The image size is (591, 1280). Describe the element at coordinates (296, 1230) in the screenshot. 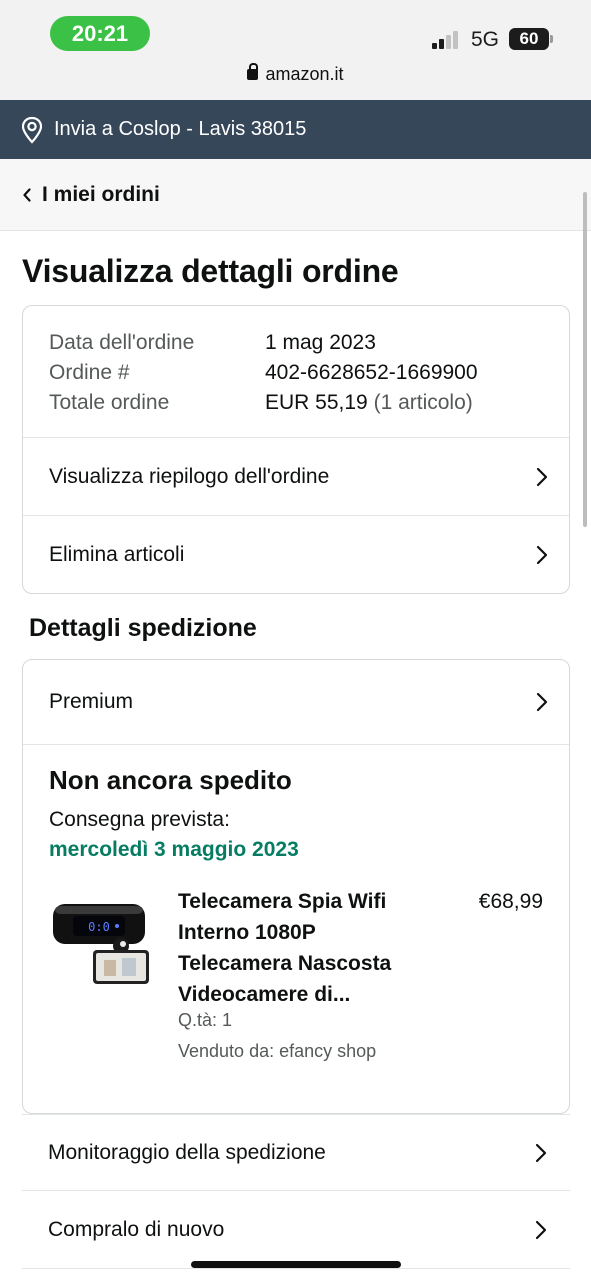

I see `buy-again-link: Compralo di nuovo` at that location.